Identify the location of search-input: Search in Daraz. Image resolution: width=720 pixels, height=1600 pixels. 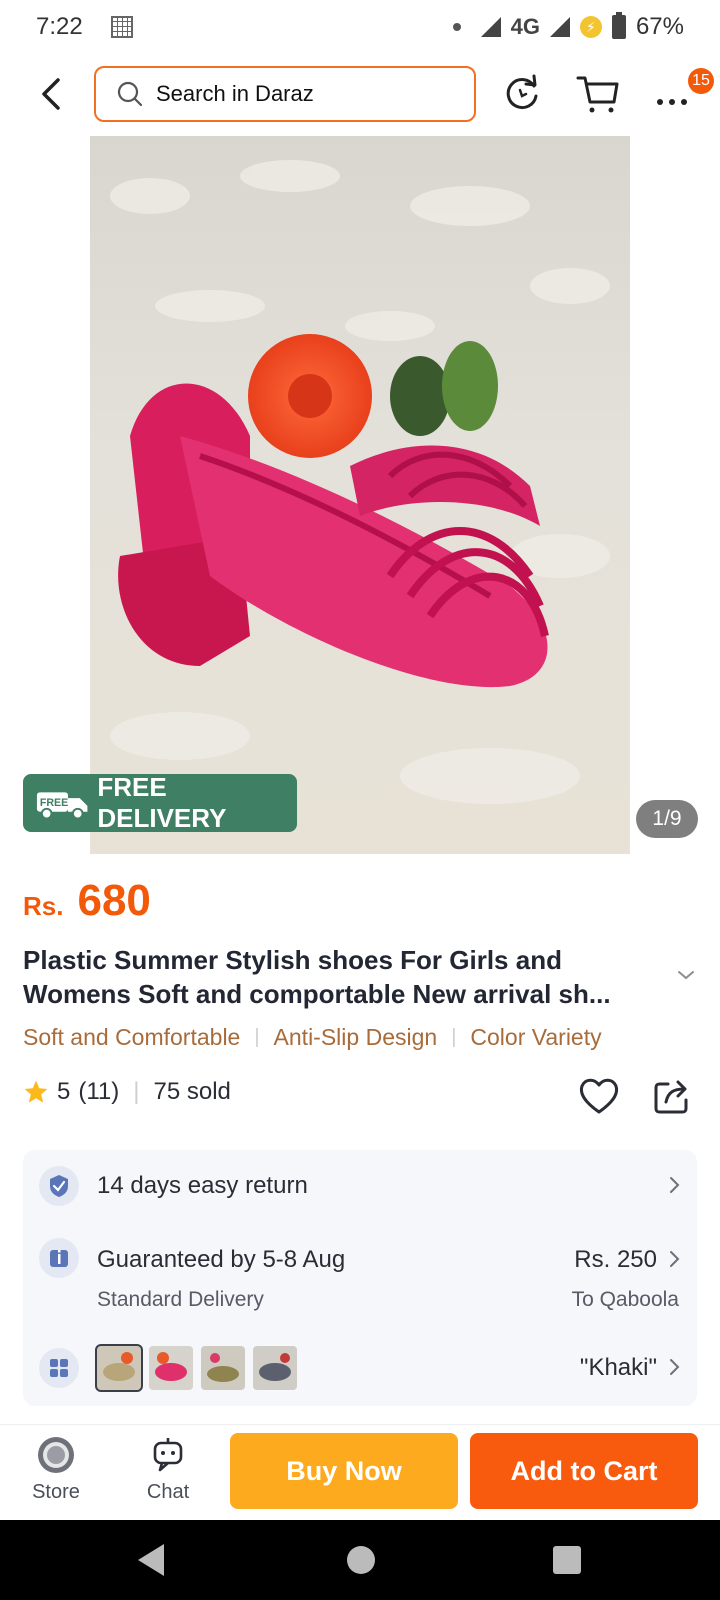
(285, 94).